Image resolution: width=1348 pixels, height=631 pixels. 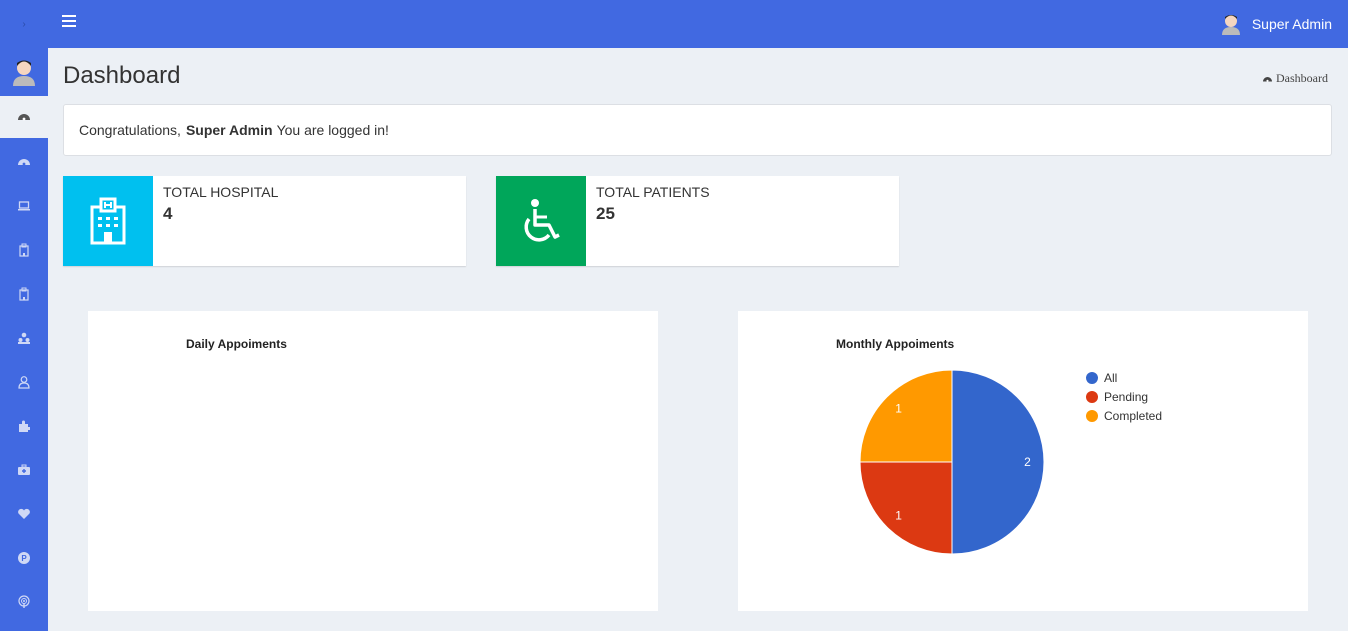 I want to click on sidebar-item-hospital, so click(x=24, y=250).